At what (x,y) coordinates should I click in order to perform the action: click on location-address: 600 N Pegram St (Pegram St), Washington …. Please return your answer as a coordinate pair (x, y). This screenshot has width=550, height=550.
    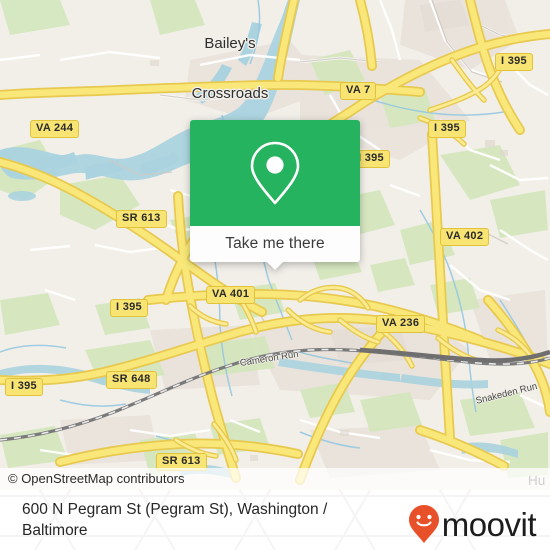
    Looking at the image, I should click on (175, 520).